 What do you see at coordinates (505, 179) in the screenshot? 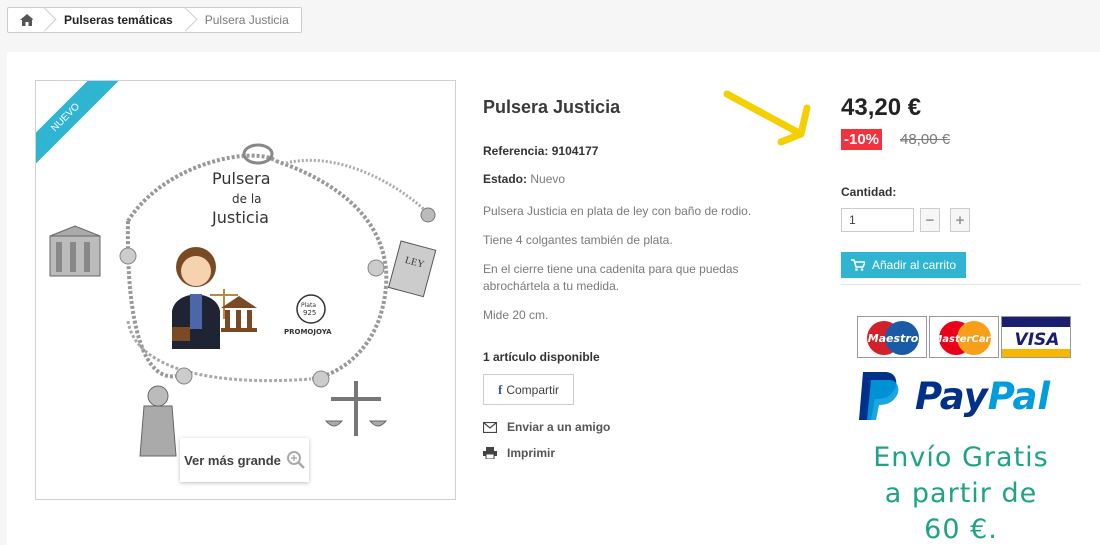
I see `condition-label: Estado:` at bounding box center [505, 179].